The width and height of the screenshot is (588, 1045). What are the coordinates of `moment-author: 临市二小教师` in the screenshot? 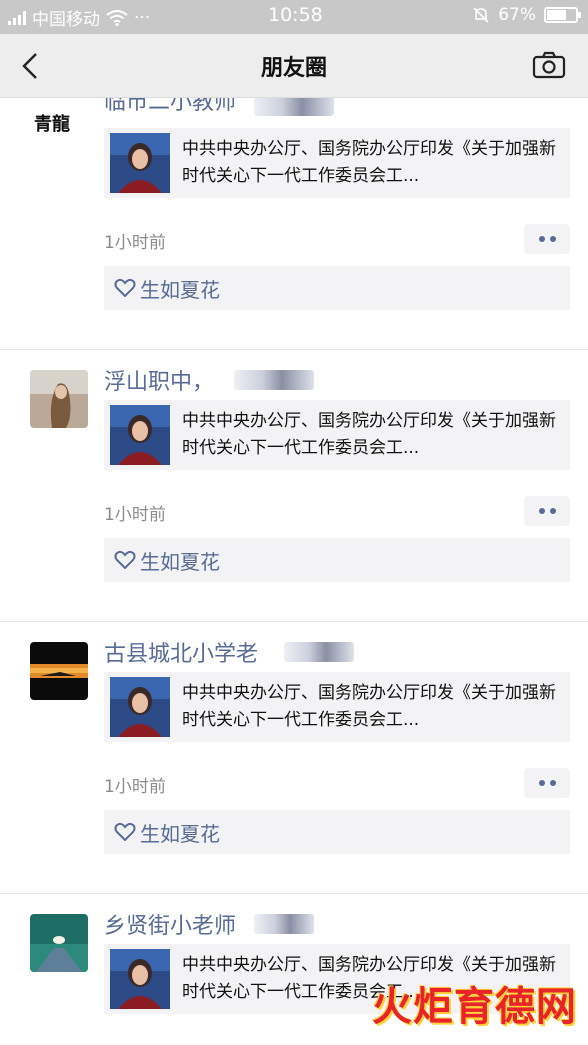 It's located at (170, 107).